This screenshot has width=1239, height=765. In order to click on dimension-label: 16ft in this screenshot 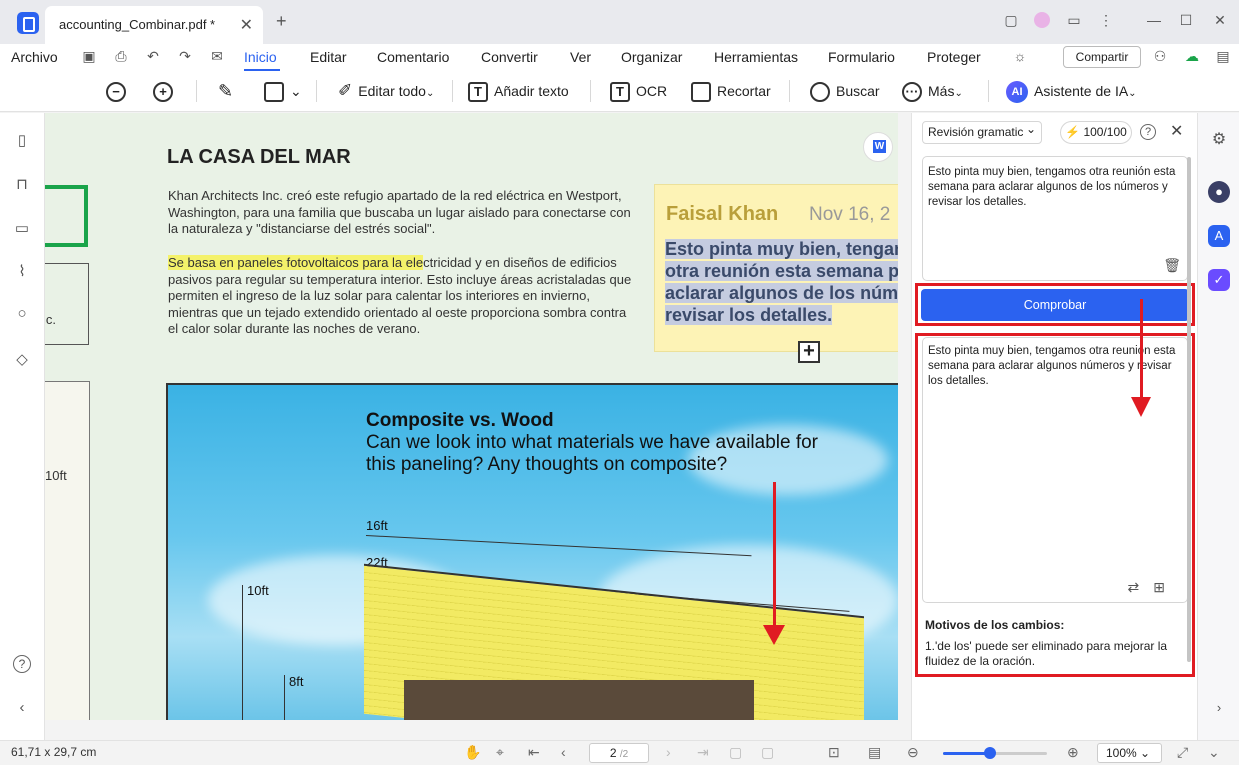, I will do `click(377, 525)`.